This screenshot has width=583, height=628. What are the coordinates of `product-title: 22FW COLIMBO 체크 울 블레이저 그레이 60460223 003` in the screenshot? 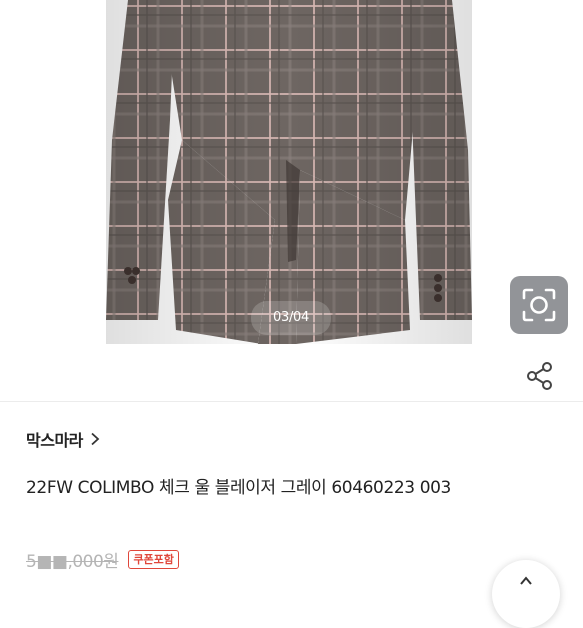 It's located at (238, 488).